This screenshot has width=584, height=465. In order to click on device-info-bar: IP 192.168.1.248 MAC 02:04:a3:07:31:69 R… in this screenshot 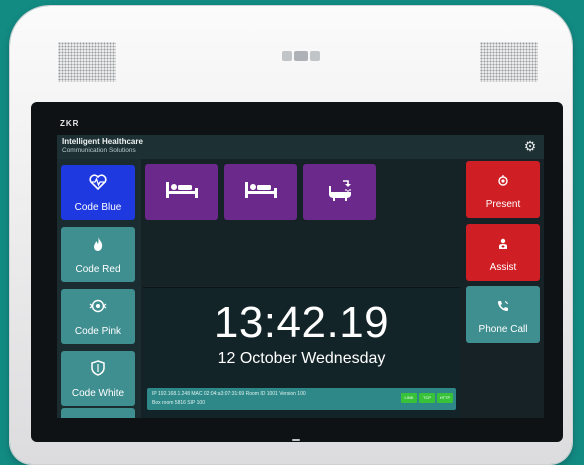, I will do `click(301, 399)`.